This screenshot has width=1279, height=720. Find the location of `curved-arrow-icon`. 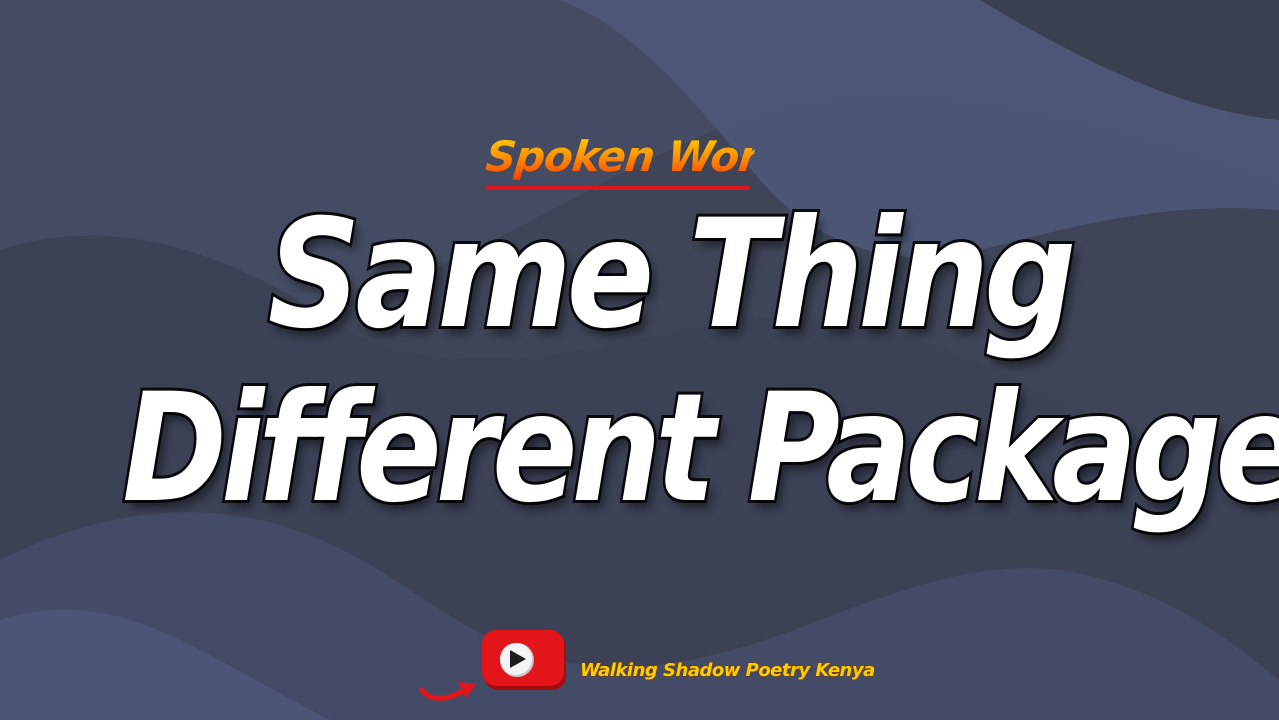

curved-arrow-icon is located at coordinates (447, 691).